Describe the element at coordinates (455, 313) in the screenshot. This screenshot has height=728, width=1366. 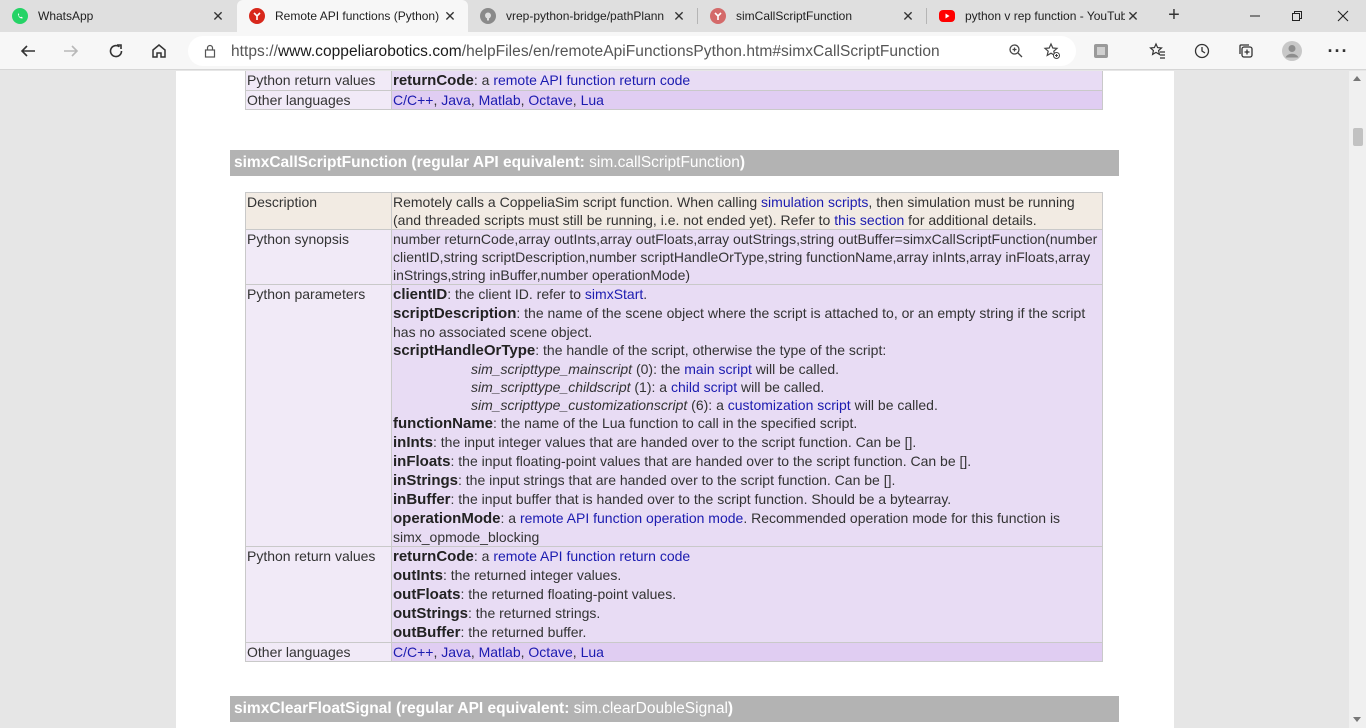
I see `param-name: scriptDescription` at that location.